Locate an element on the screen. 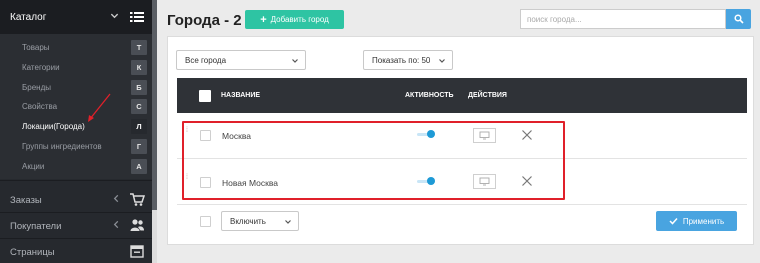 The width and height of the screenshot is (760, 263). sidebar-item-categories: Категории is located at coordinates (41, 67).